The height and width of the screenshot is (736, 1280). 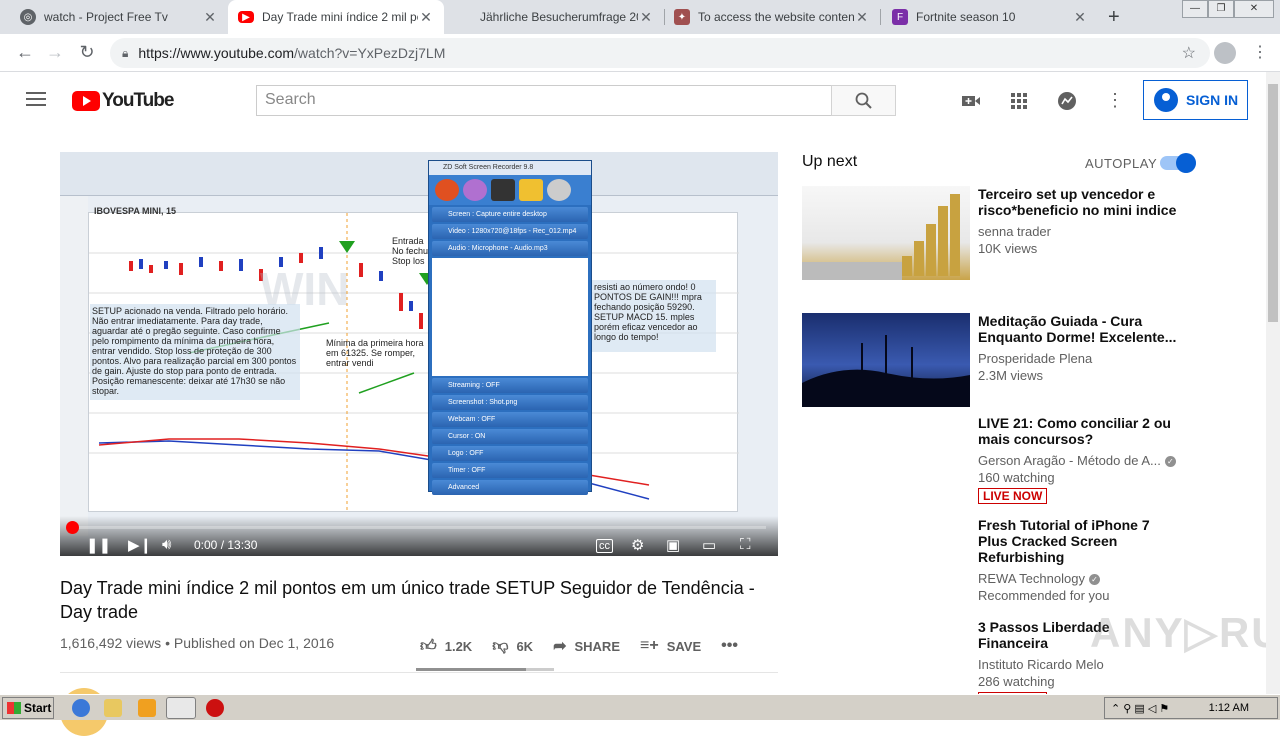 What do you see at coordinates (510, 453) in the screenshot?
I see `recorder-row: Logo : OFF` at bounding box center [510, 453].